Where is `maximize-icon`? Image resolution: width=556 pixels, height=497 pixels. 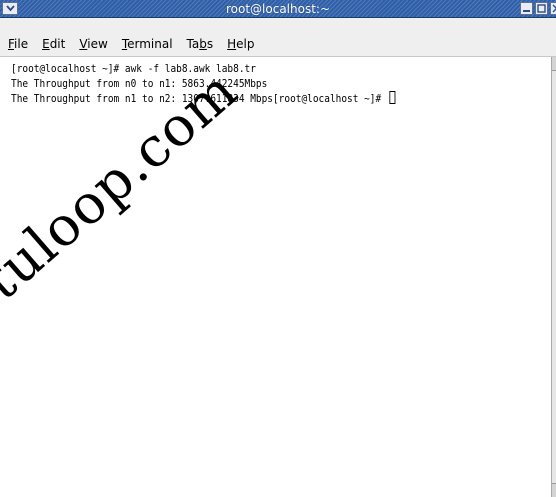 maximize-icon is located at coordinates (541, 8).